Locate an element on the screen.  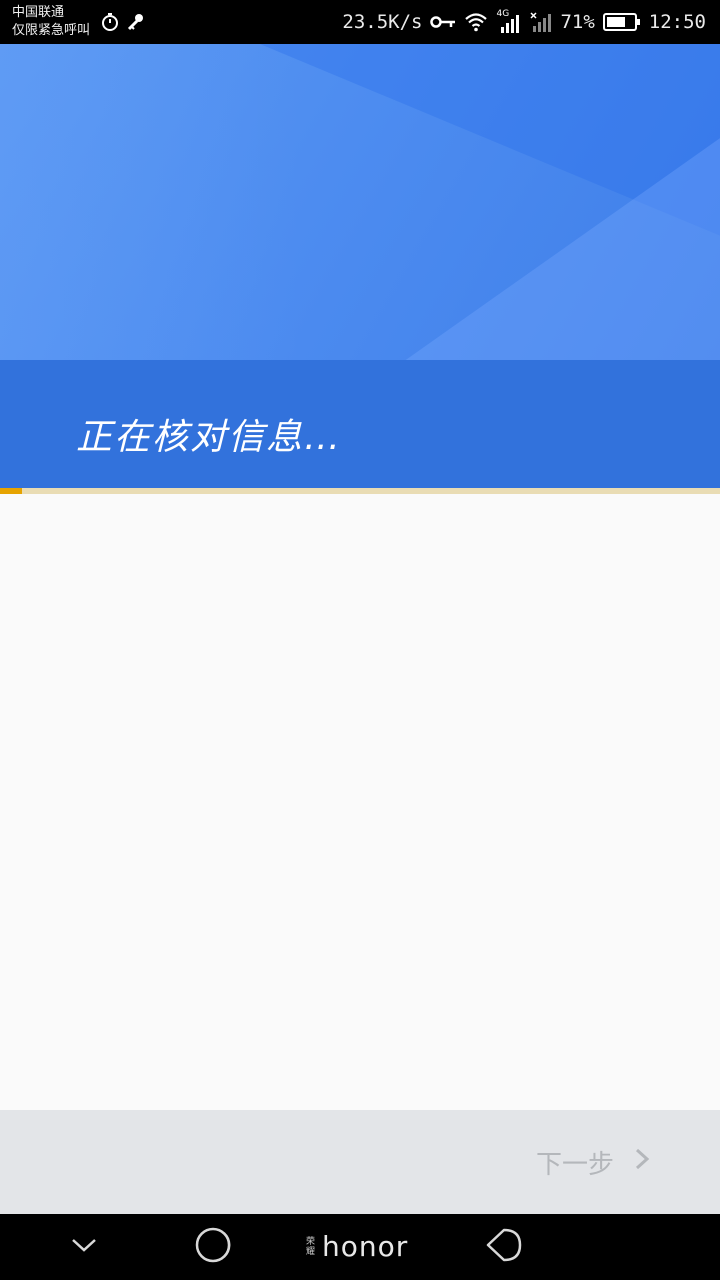
carrier-status: 仅限紧急呼叫 is located at coordinates (51, 30).